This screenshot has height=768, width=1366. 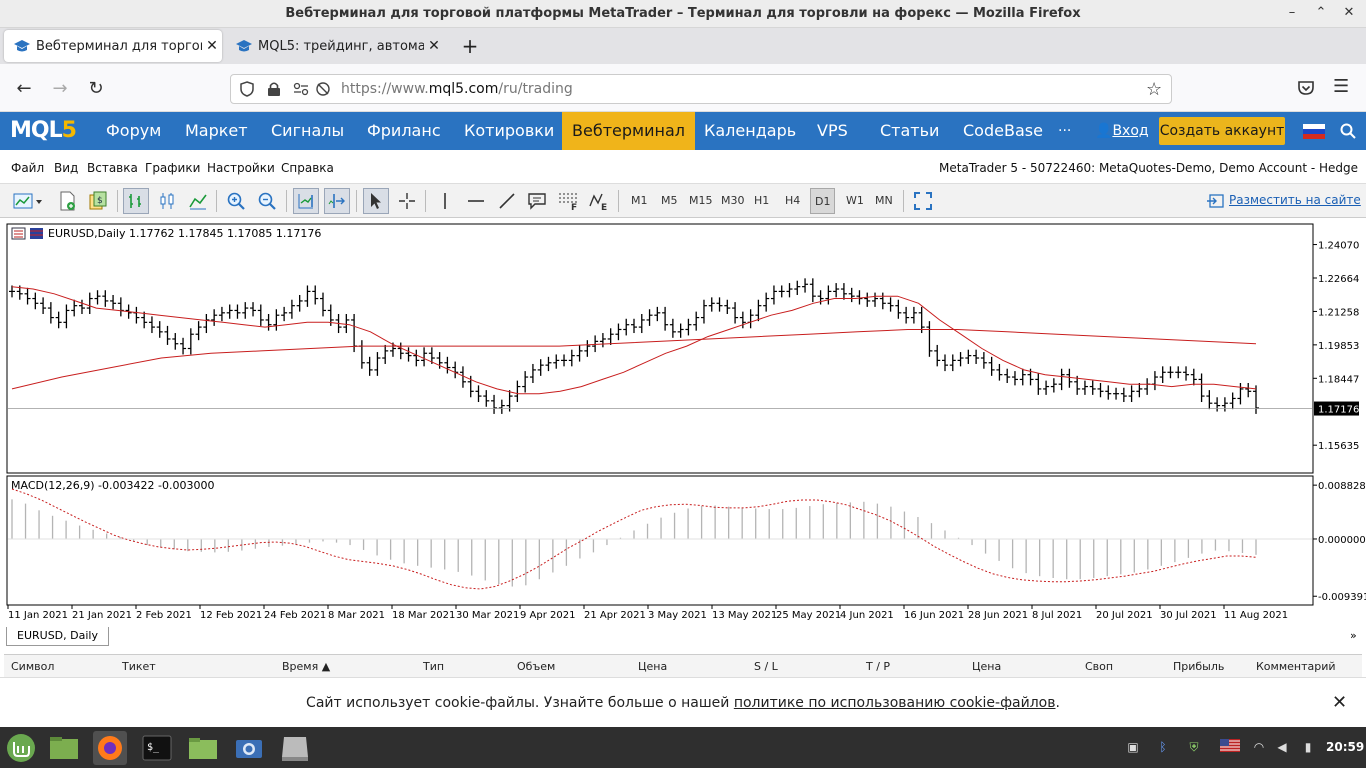 I want to click on timeframe-m15: M15, so click(x=701, y=201).